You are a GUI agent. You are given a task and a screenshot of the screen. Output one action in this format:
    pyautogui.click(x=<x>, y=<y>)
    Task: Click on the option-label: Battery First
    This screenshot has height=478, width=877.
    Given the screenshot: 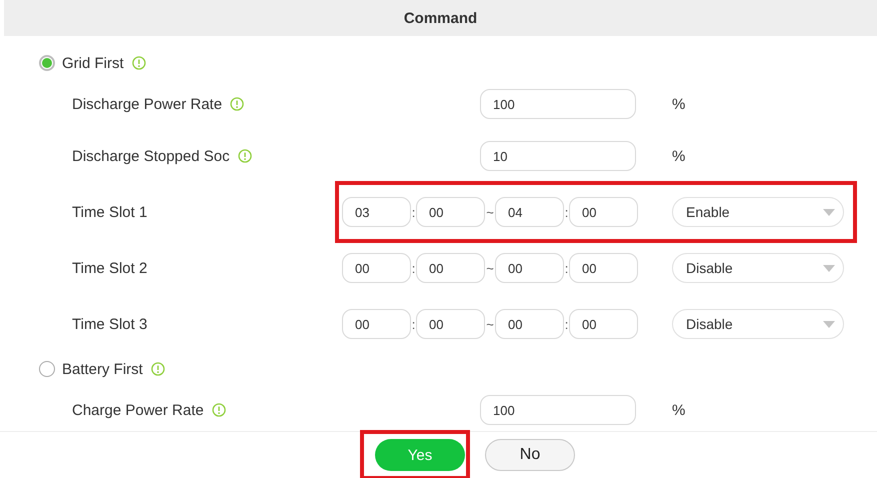 What is the action you would take?
    pyautogui.click(x=102, y=369)
    